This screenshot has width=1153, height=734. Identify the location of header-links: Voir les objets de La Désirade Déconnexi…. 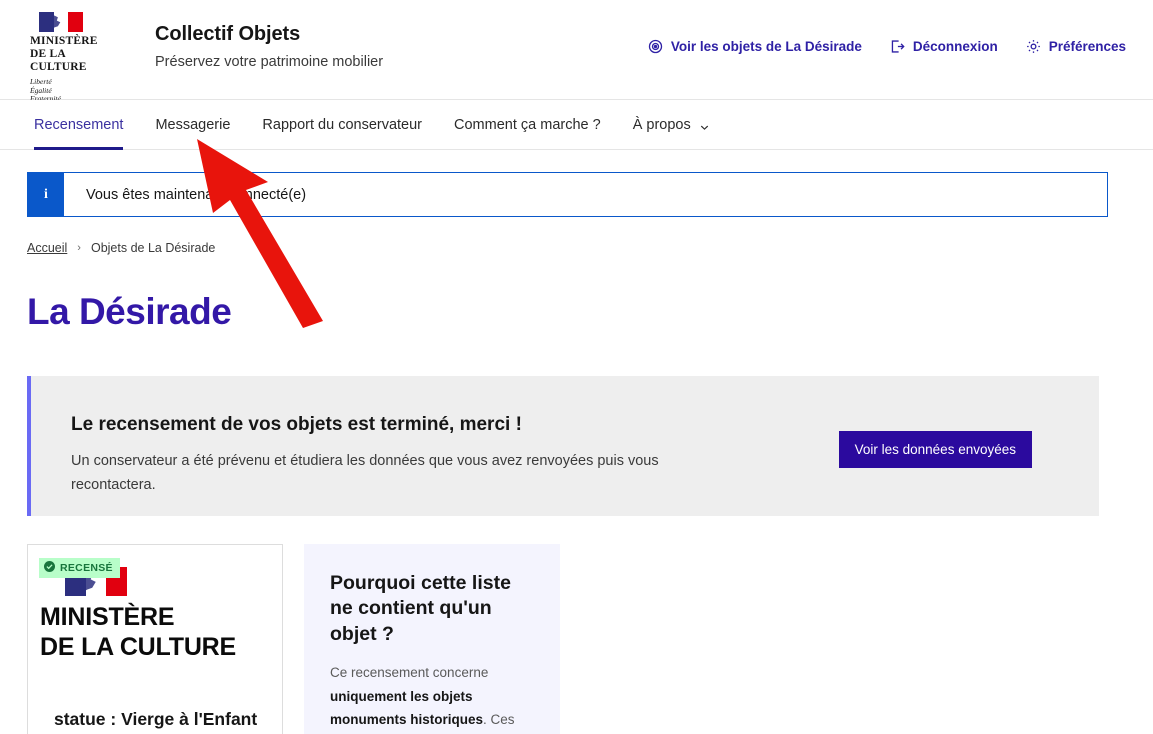
(887, 46).